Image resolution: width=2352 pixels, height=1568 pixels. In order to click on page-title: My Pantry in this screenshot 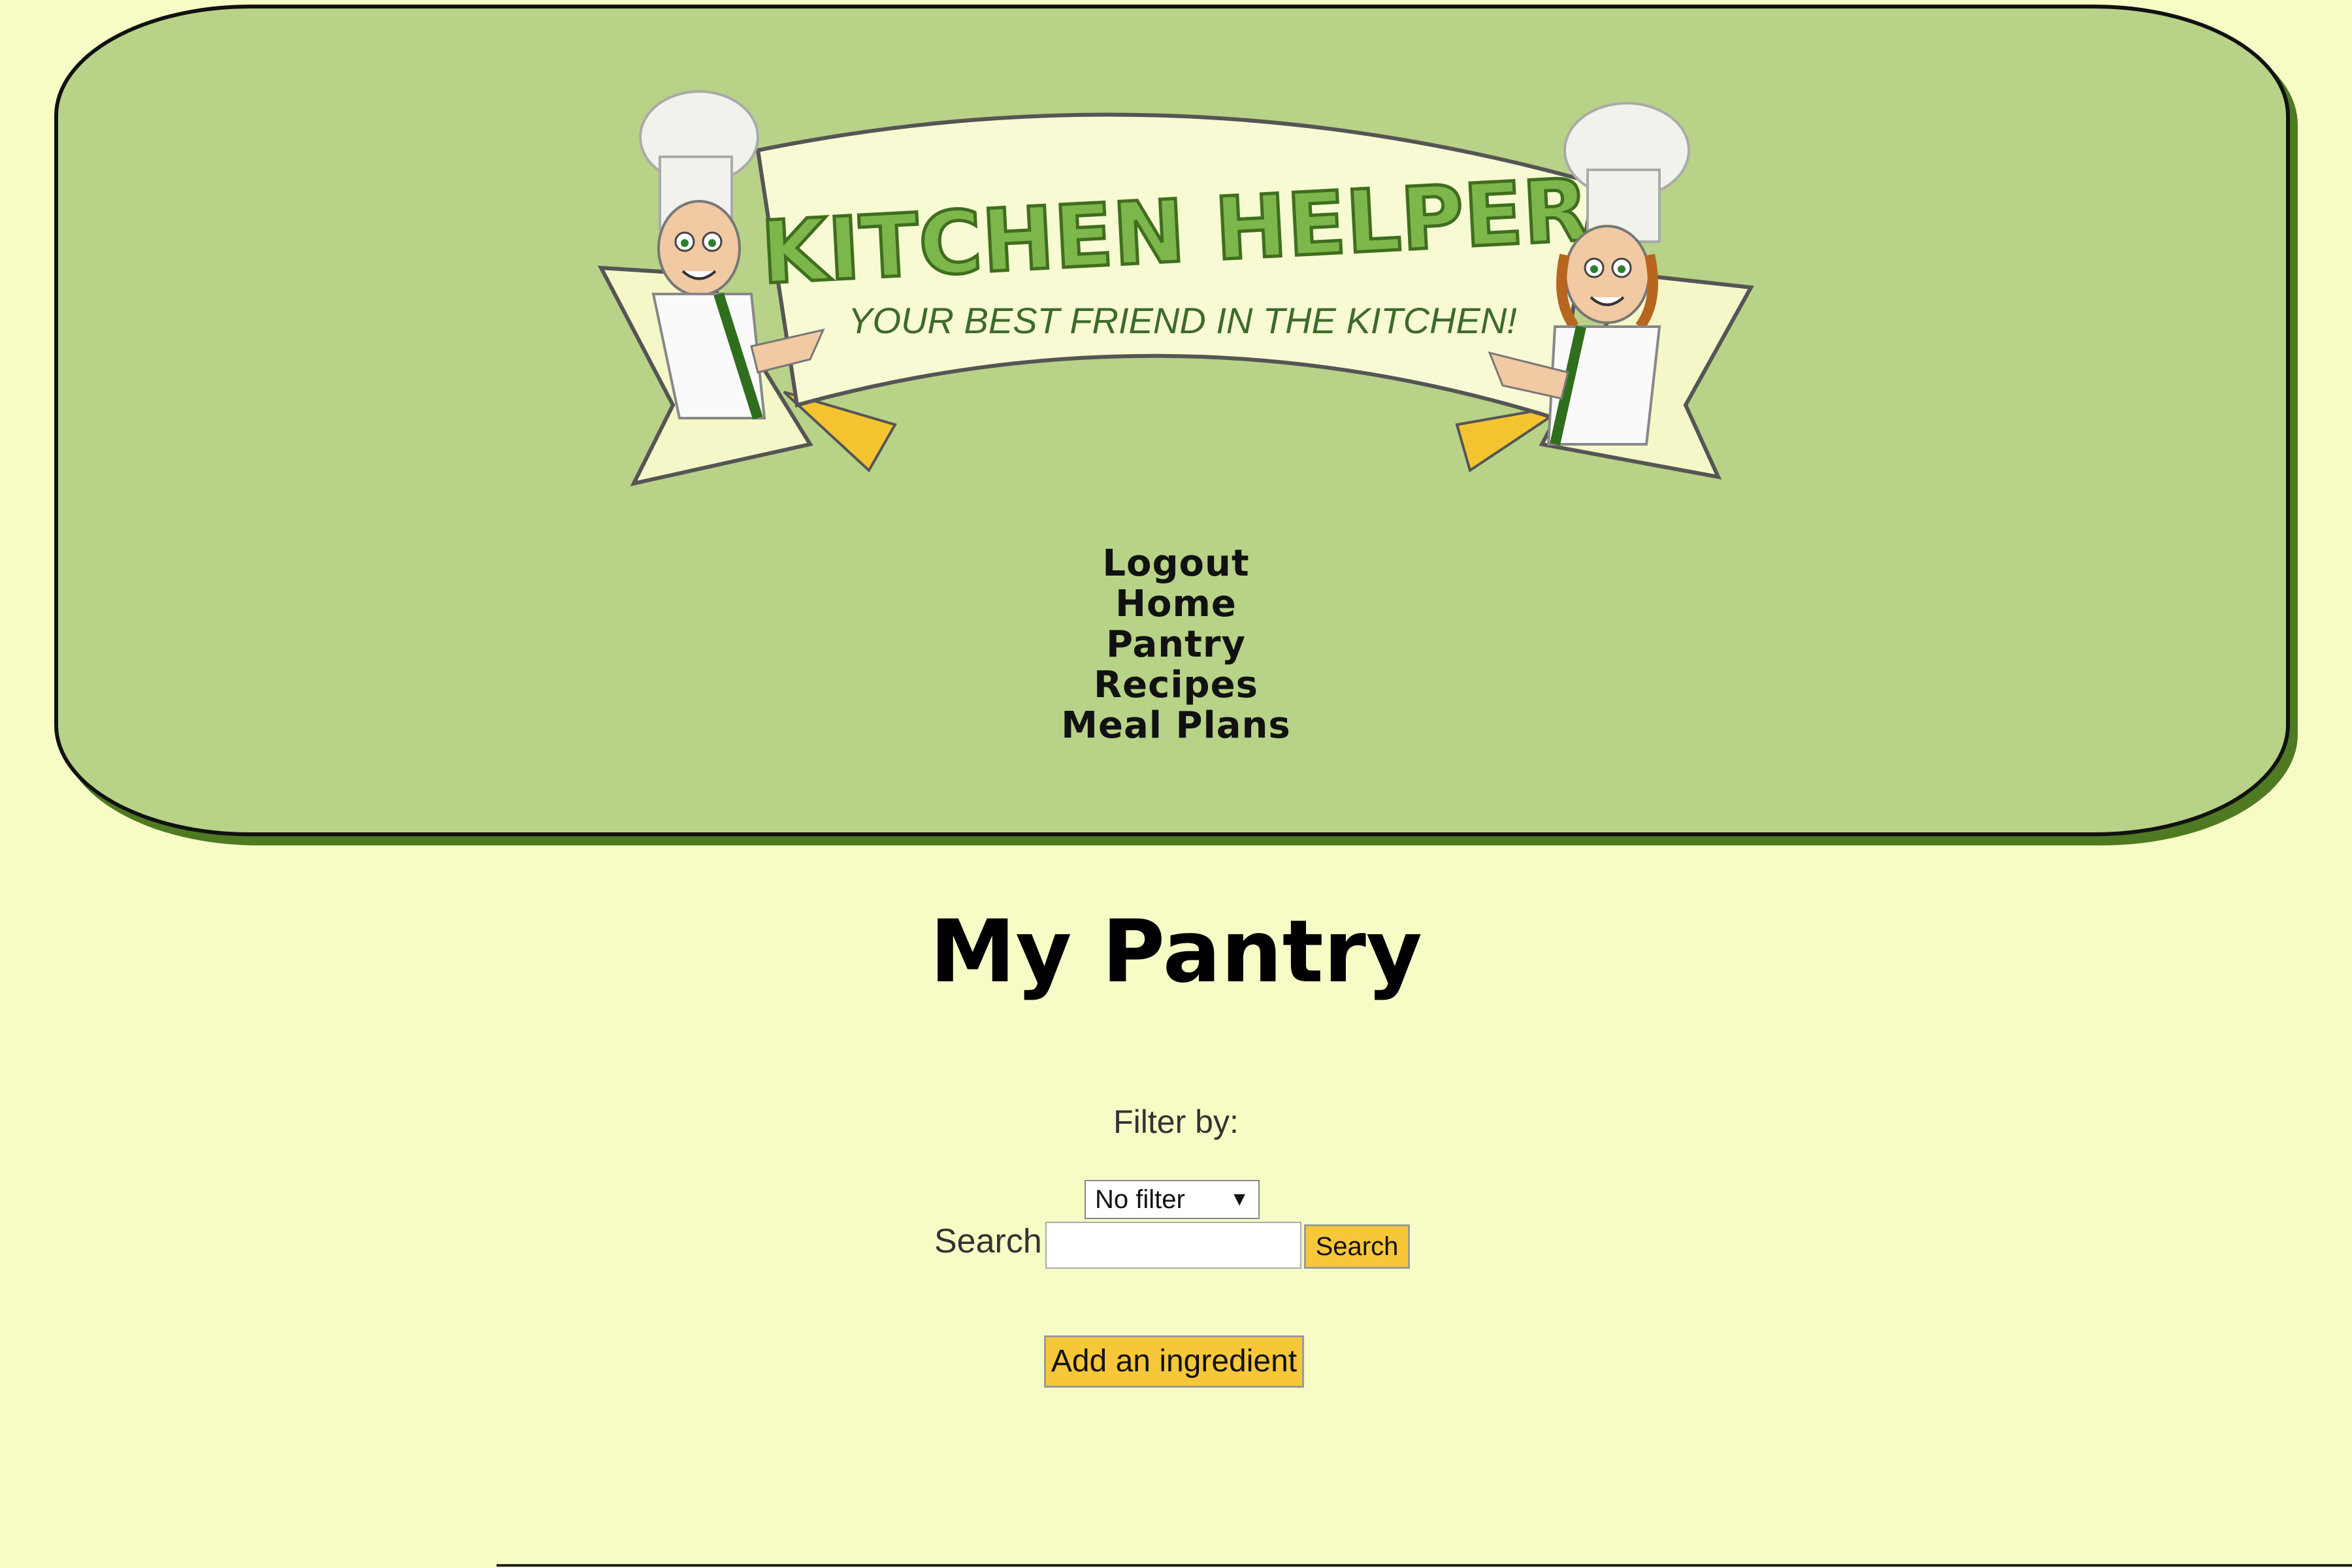, I will do `click(1176, 952)`.